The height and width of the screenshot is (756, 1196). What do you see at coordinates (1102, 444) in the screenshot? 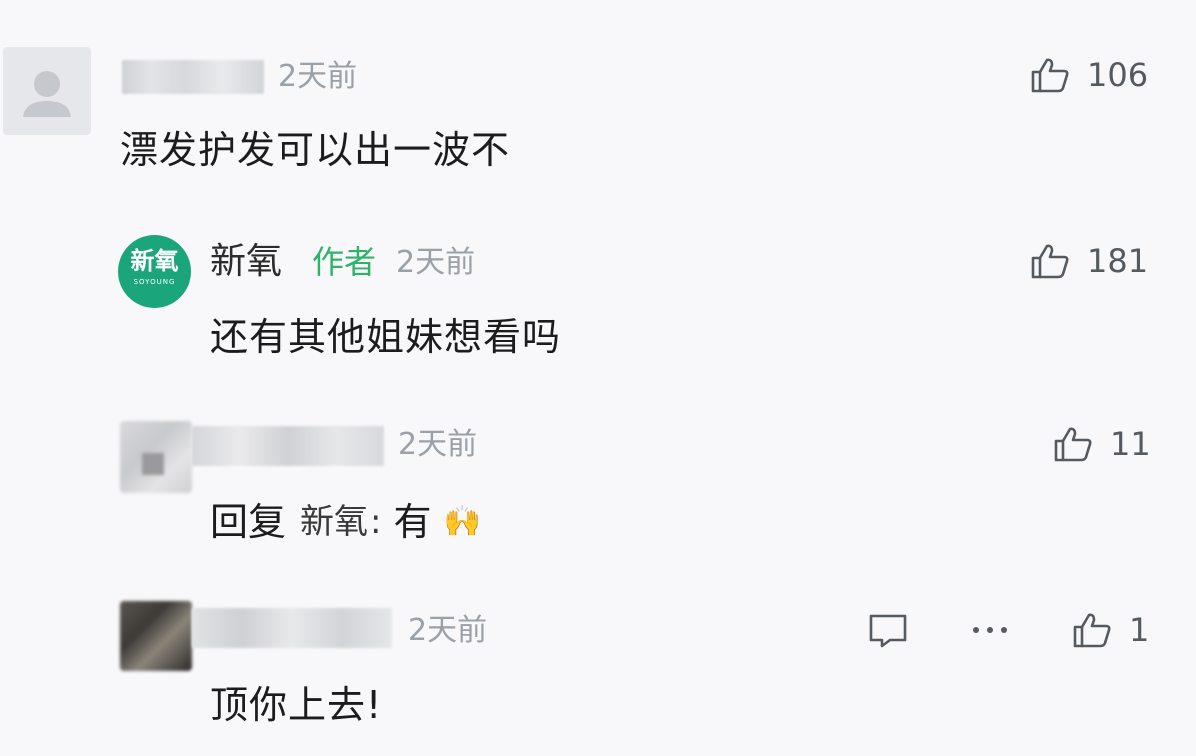
I see `like-button: 11` at bounding box center [1102, 444].